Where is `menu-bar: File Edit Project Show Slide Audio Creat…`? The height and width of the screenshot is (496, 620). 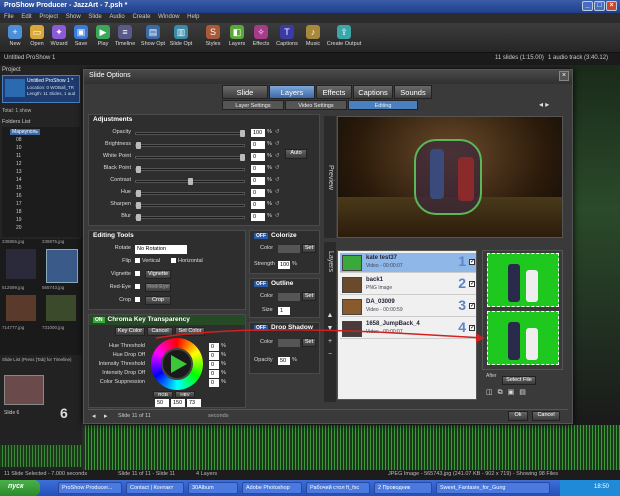
menu-bar: File Edit Project Show Slide Audio Creat… is located at coordinates (310, 18).